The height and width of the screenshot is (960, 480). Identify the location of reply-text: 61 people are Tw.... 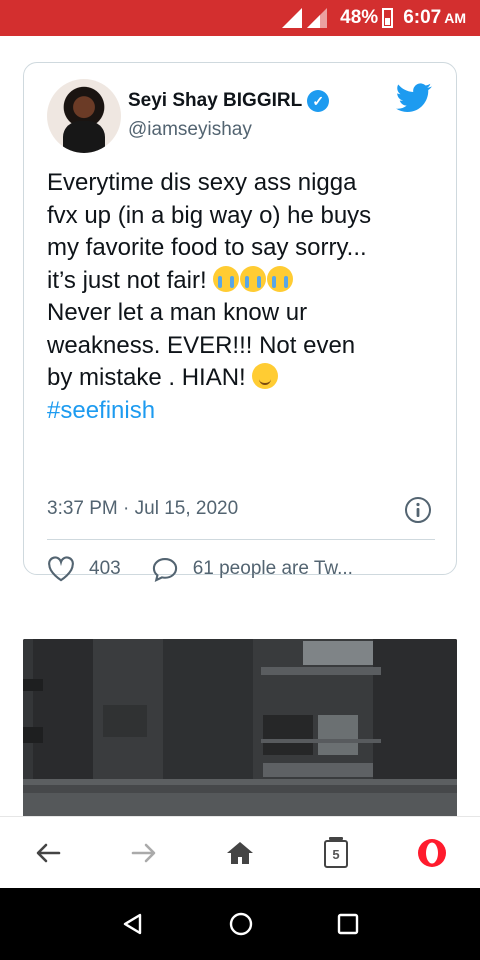
(272, 568).